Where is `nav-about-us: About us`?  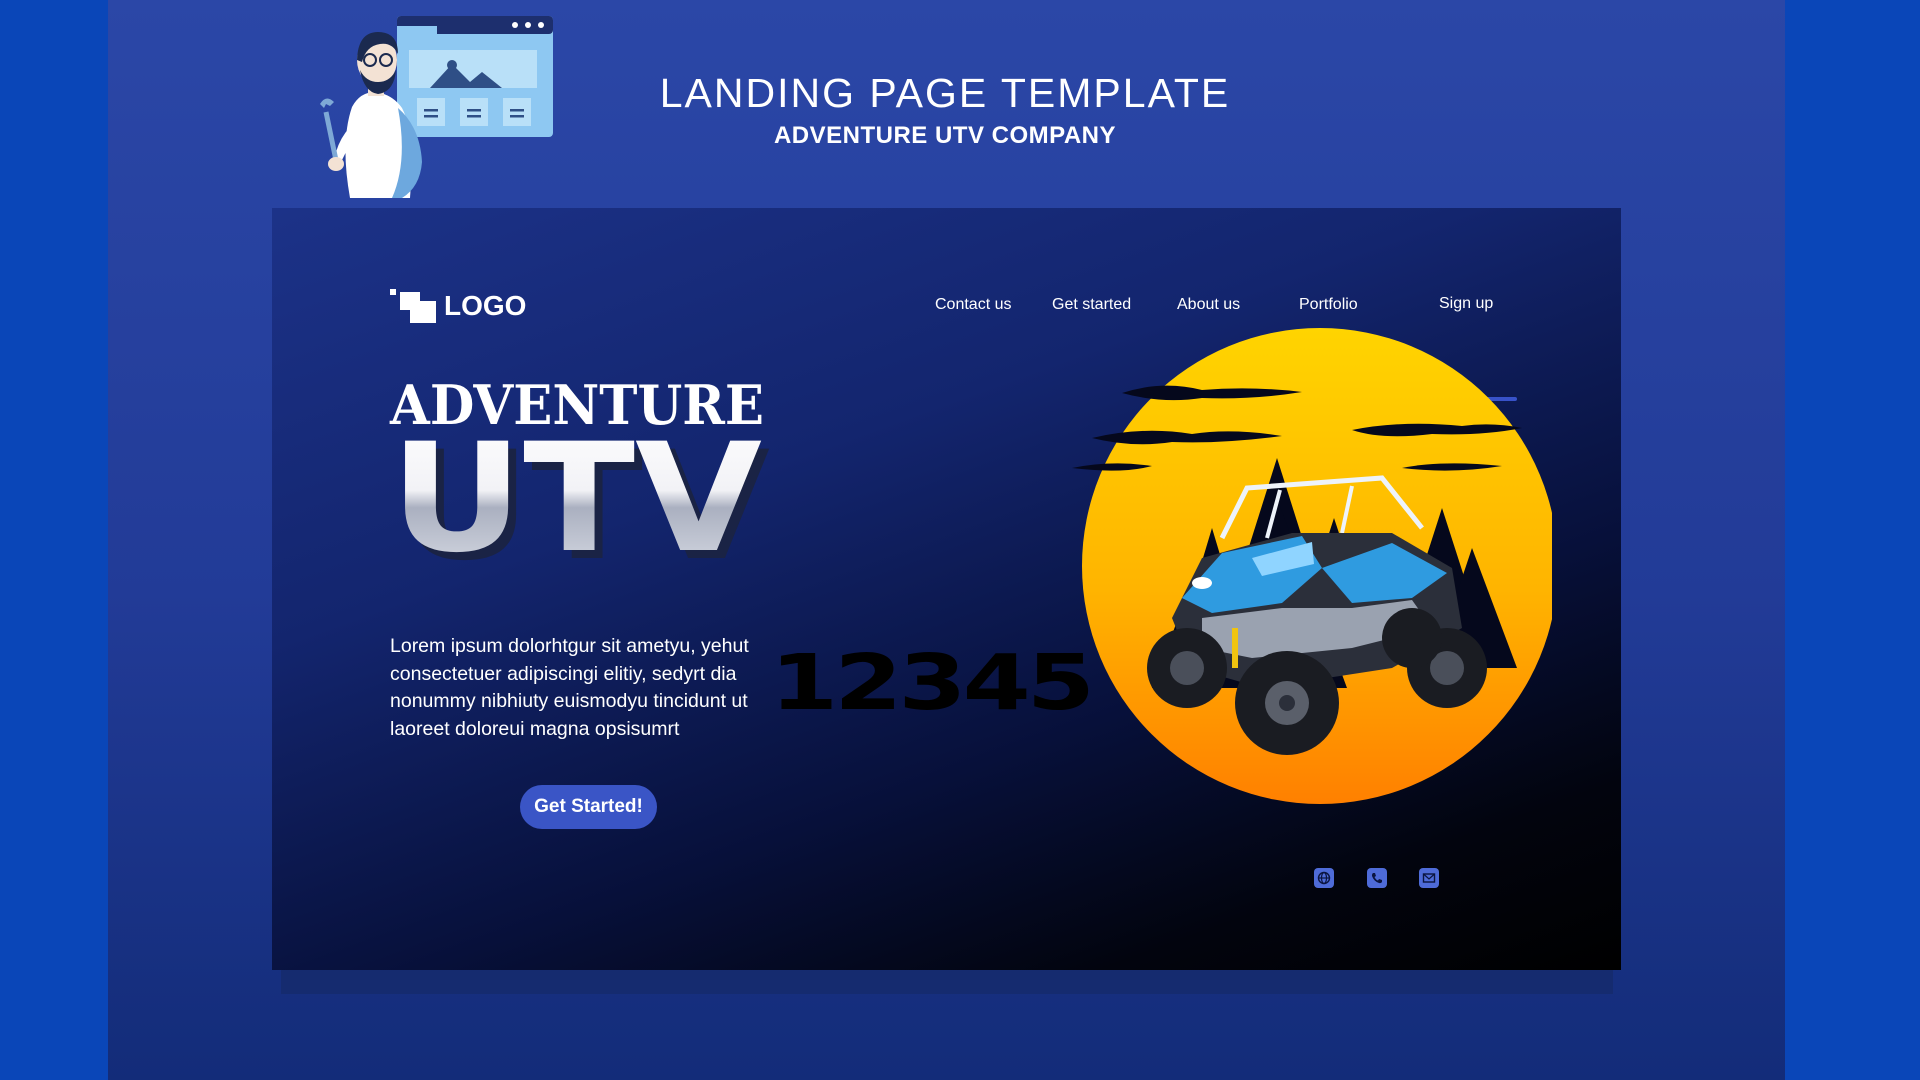
nav-about-us: About us is located at coordinates (1208, 305).